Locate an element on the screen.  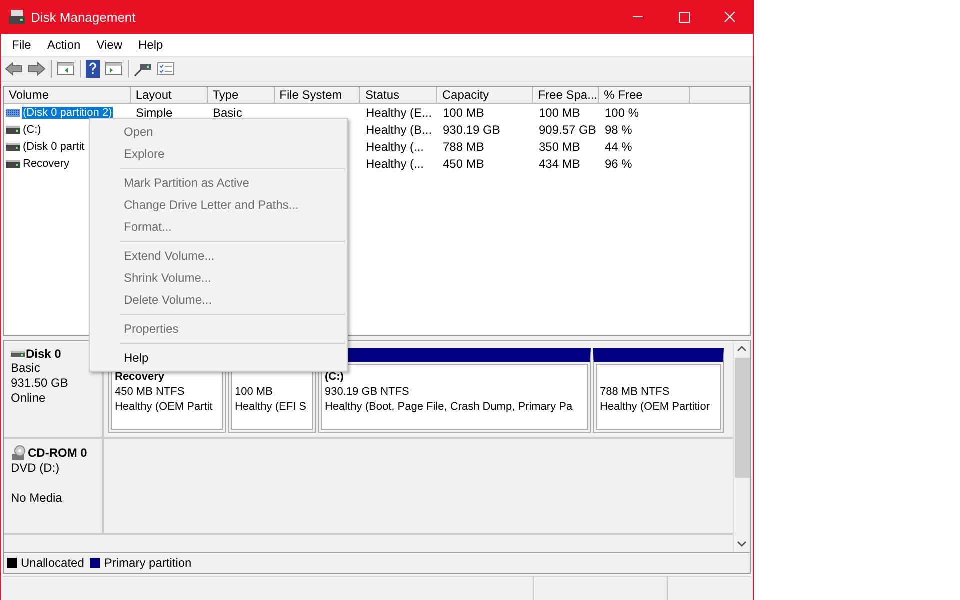
table-cell: 100 % is located at coordinates (622, 113).